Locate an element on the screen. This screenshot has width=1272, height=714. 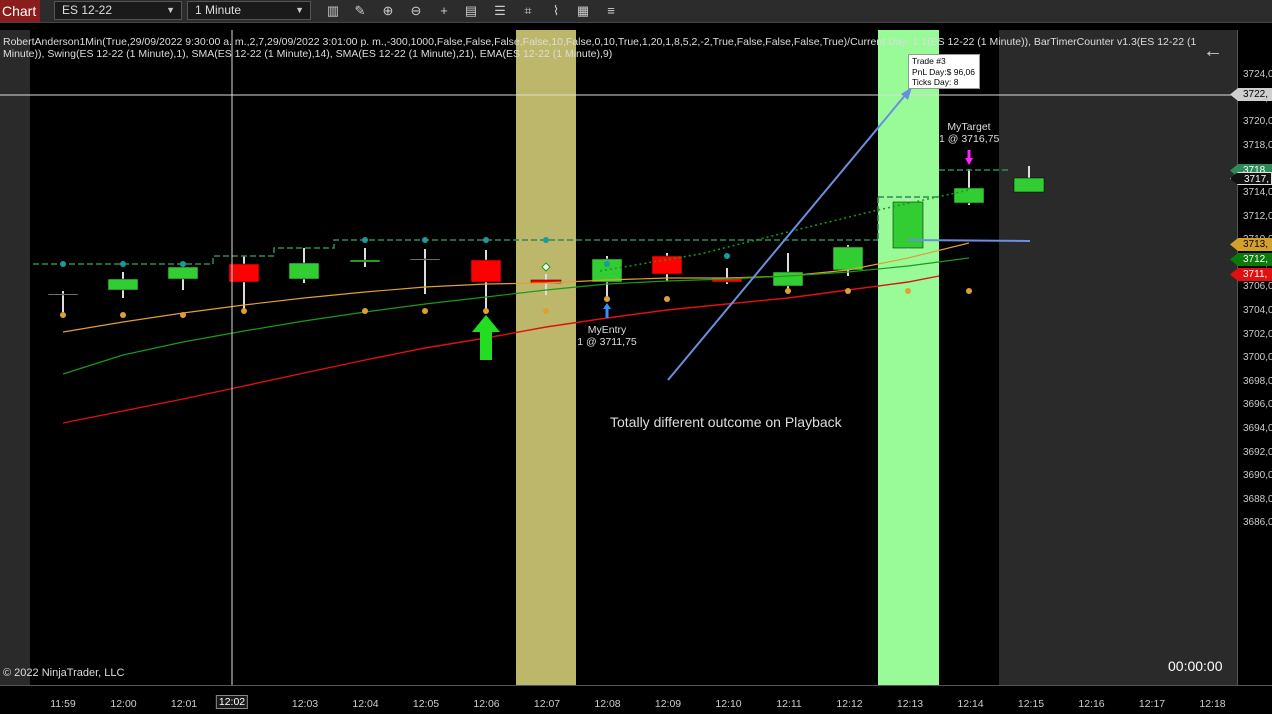
entry-label: MyEntry 1 @ 3711,75 is located at coordinates (607, 336).